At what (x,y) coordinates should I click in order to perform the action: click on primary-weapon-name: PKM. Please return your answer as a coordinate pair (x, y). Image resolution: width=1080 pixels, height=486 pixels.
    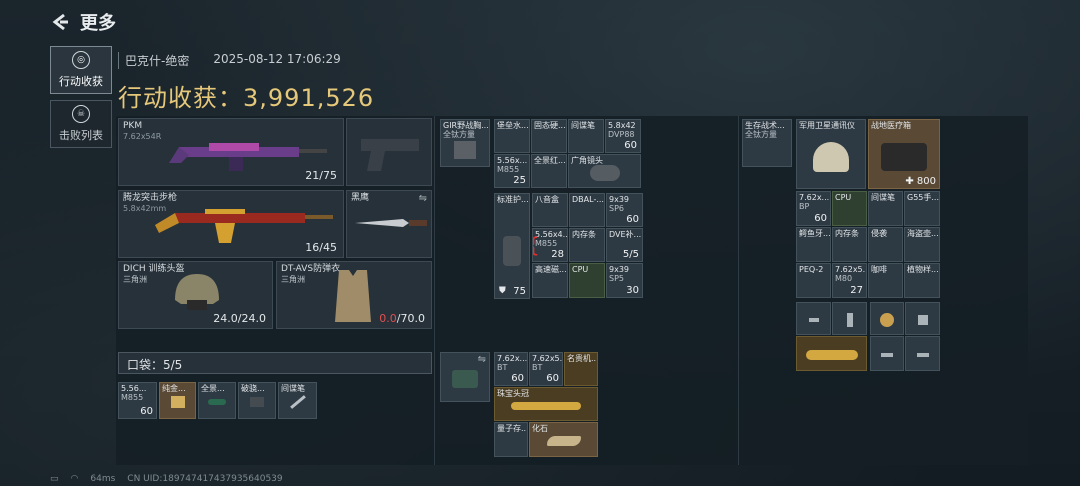
    Looking at the image, I should click on (133, 126).